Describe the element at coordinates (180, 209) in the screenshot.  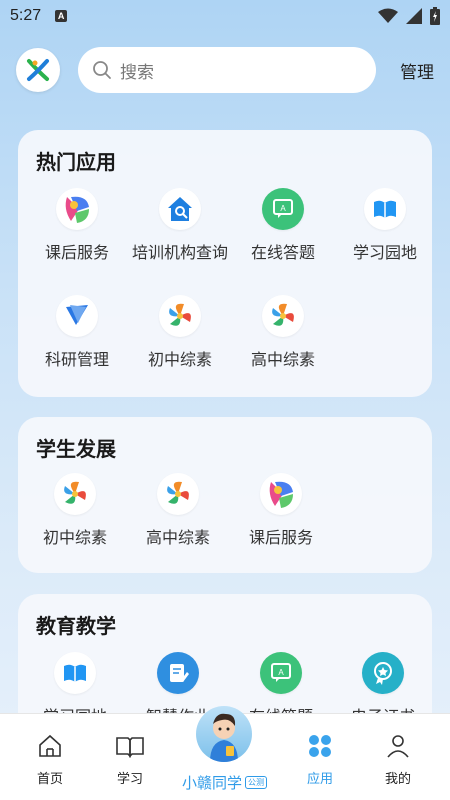
I see `training-query-icon` at that location.